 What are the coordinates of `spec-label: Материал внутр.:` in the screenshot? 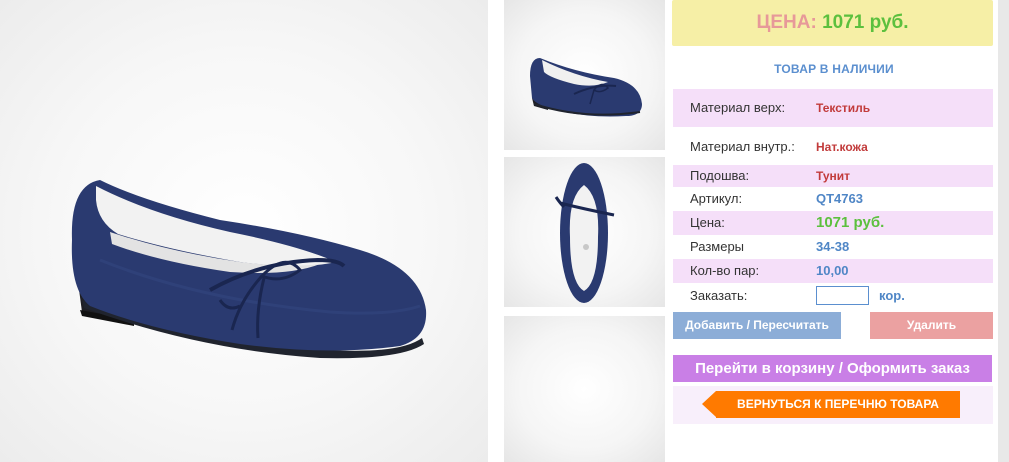 It's located at (742, 146).